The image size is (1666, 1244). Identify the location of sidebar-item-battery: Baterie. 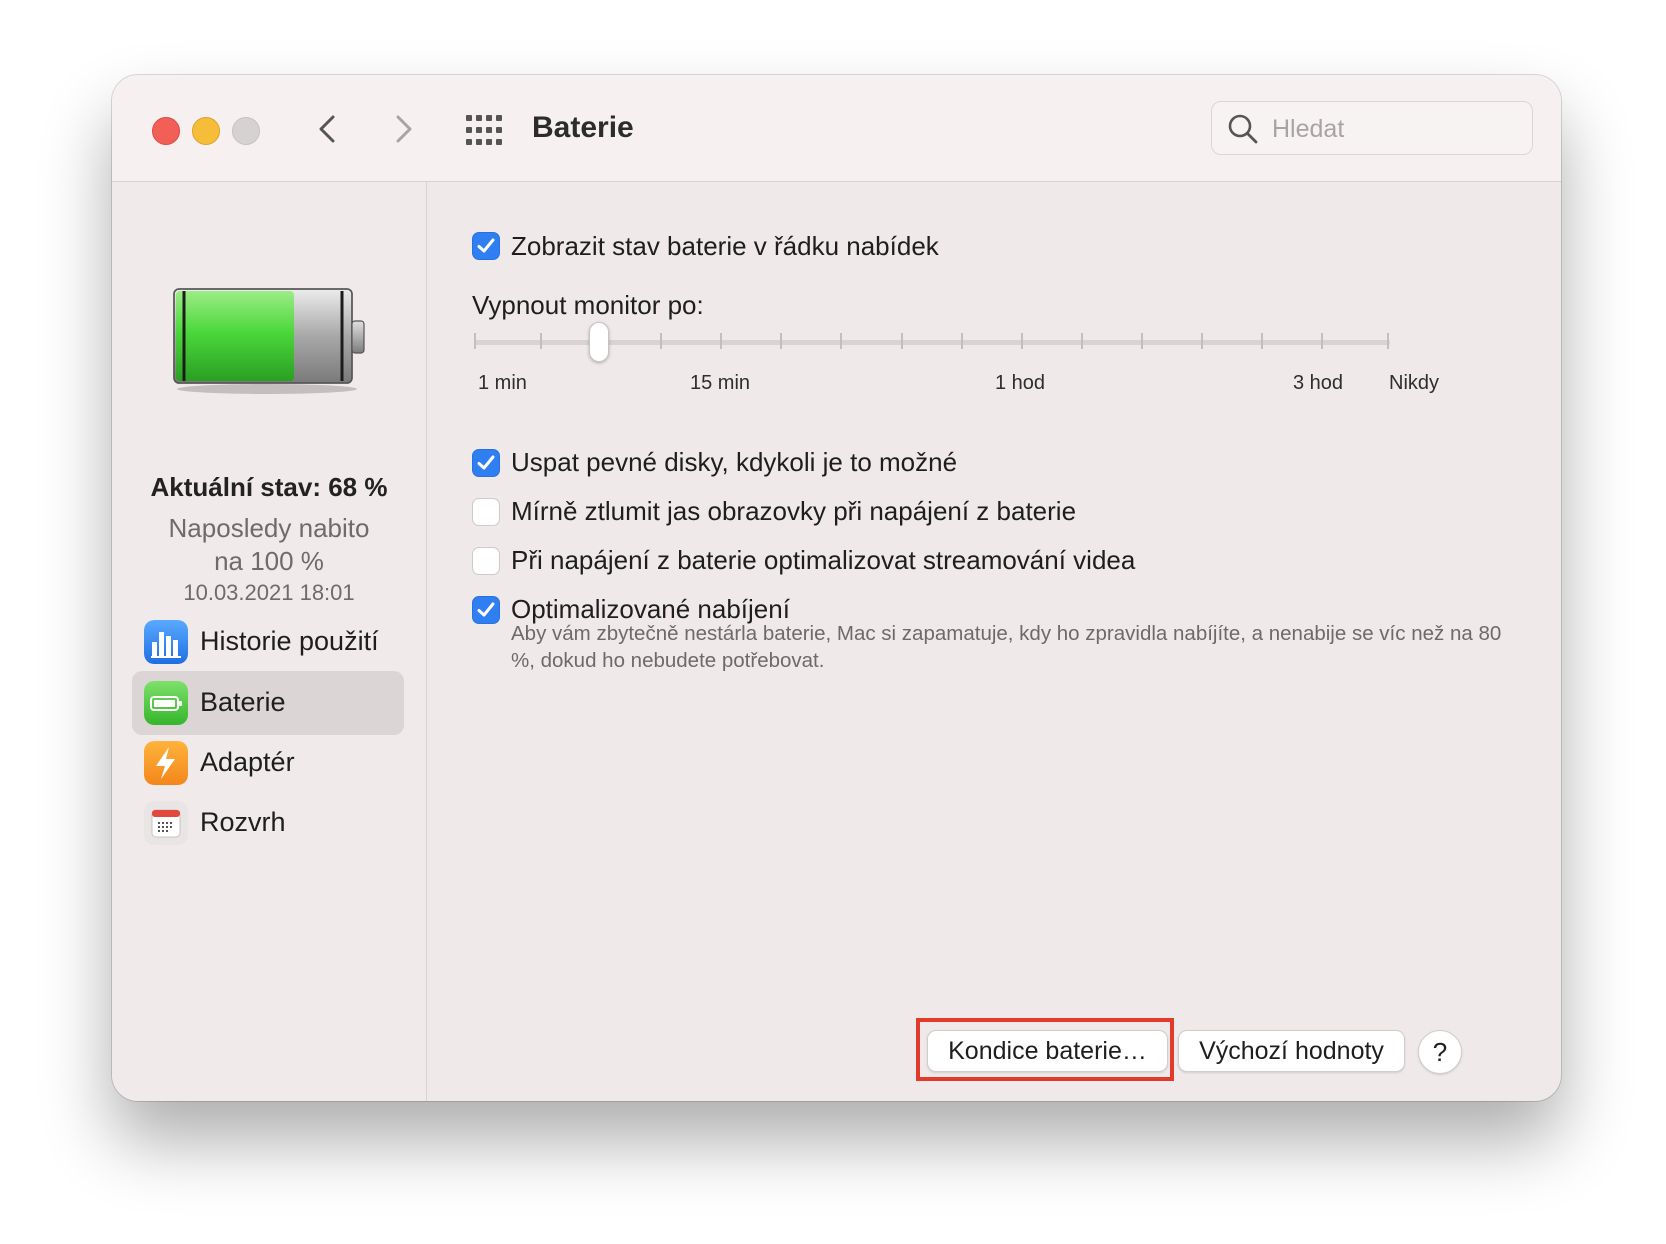
(268, 703).